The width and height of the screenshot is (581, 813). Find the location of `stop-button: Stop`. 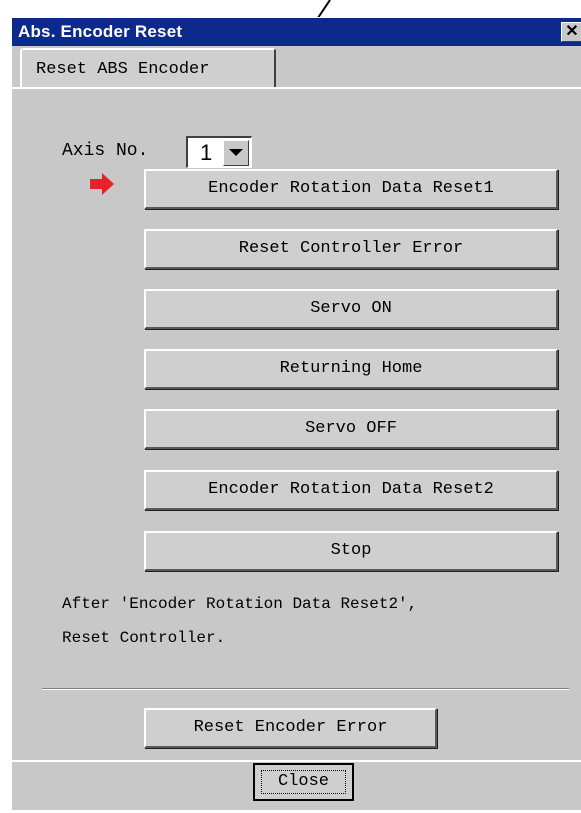

stop-button: Stop is located at coordinates (351, 551).